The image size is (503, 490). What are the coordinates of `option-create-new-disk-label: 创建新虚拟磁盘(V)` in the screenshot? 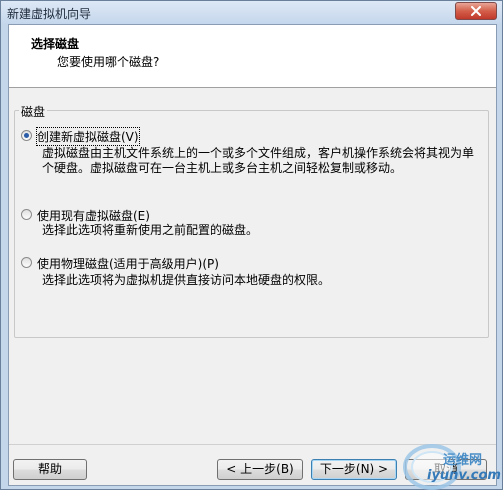 It's located at (88, 136).